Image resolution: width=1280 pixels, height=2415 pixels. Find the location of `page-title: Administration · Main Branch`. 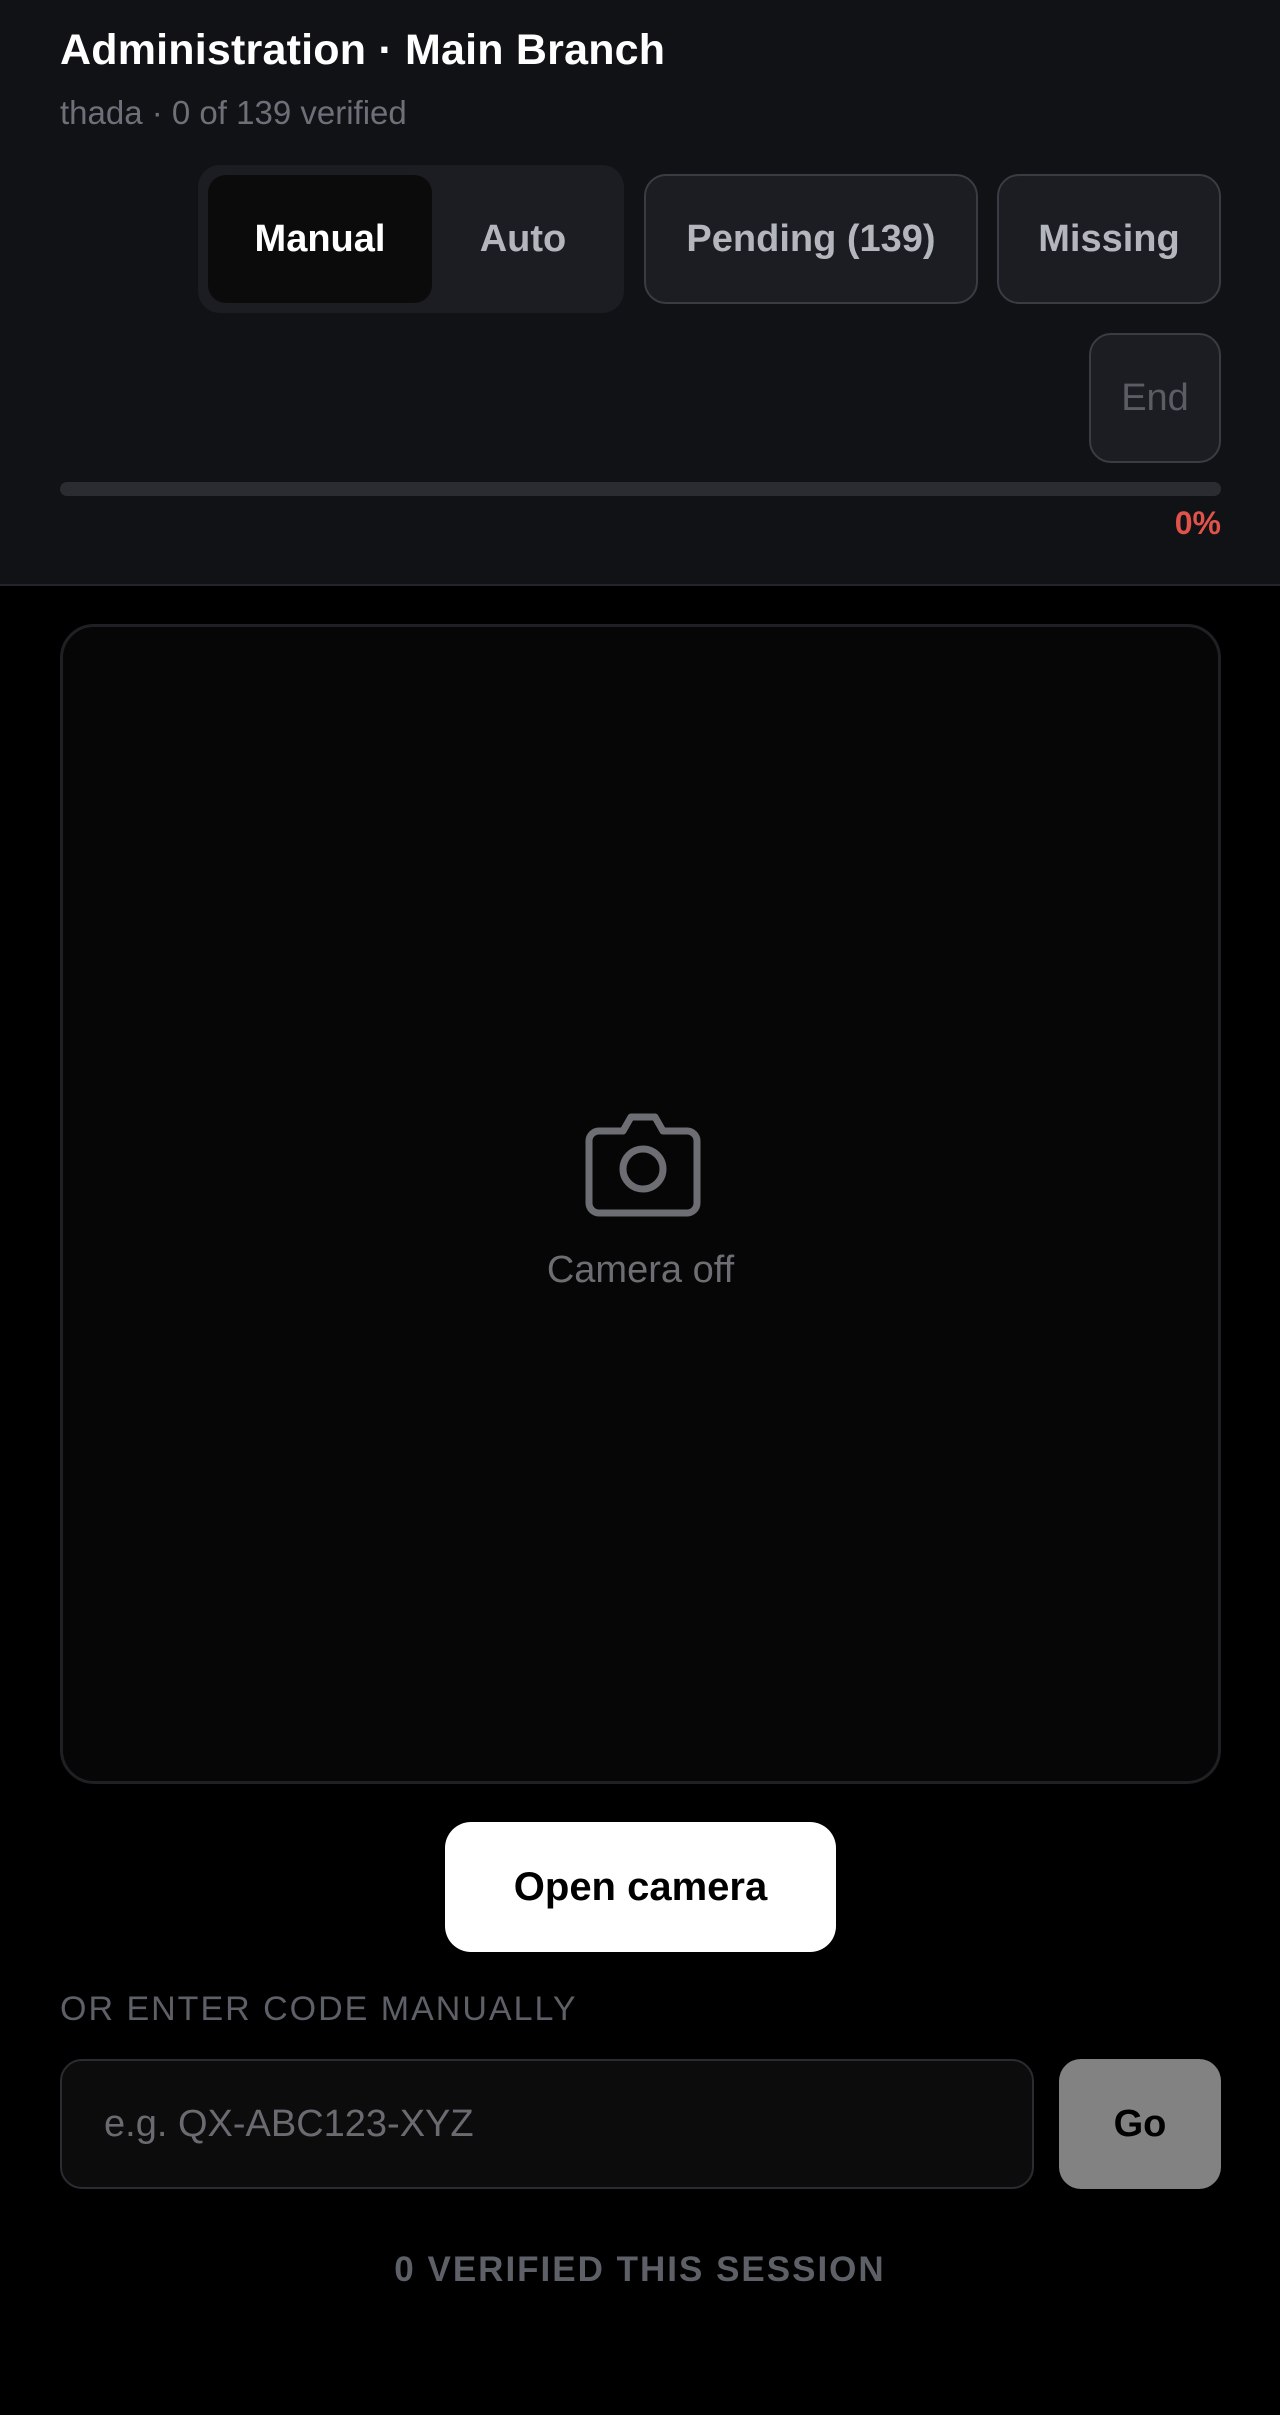

page-title: Administration · Main Branch is located at coordinates (363, 50).